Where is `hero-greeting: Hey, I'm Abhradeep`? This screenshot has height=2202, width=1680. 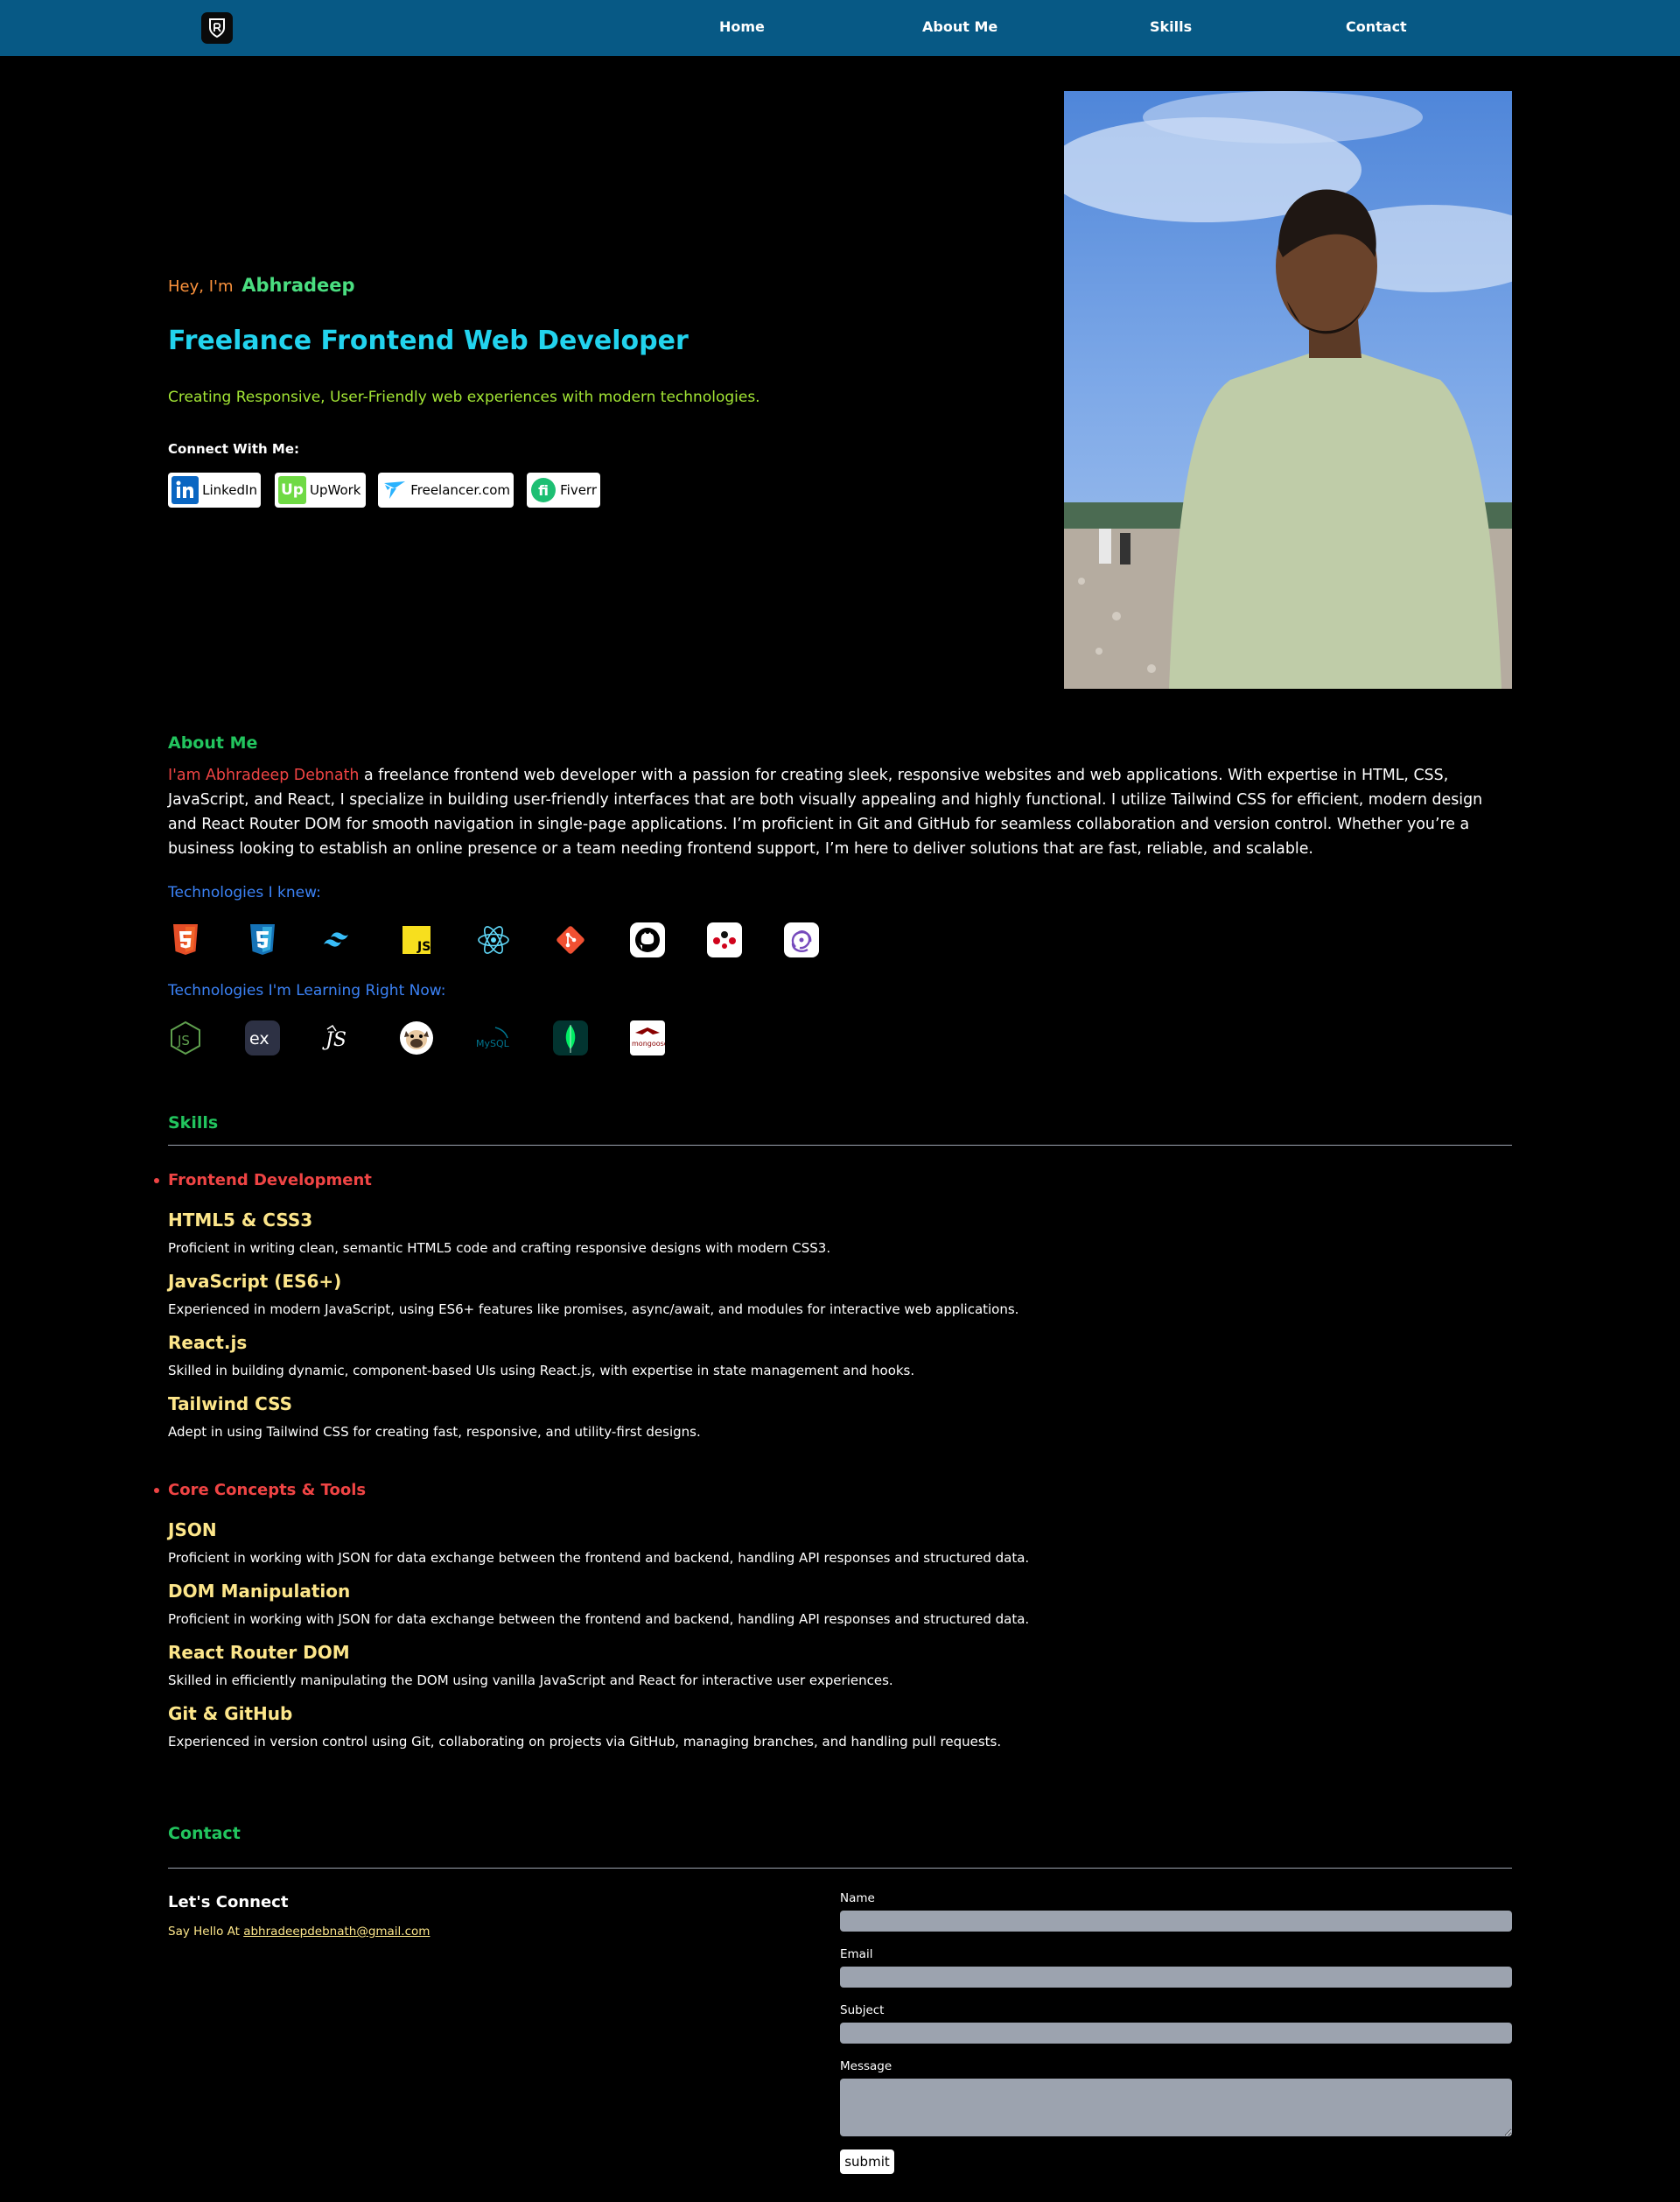 hero-greeting: Hey, I'm Abhradeep is located at coordinates (261, 285).